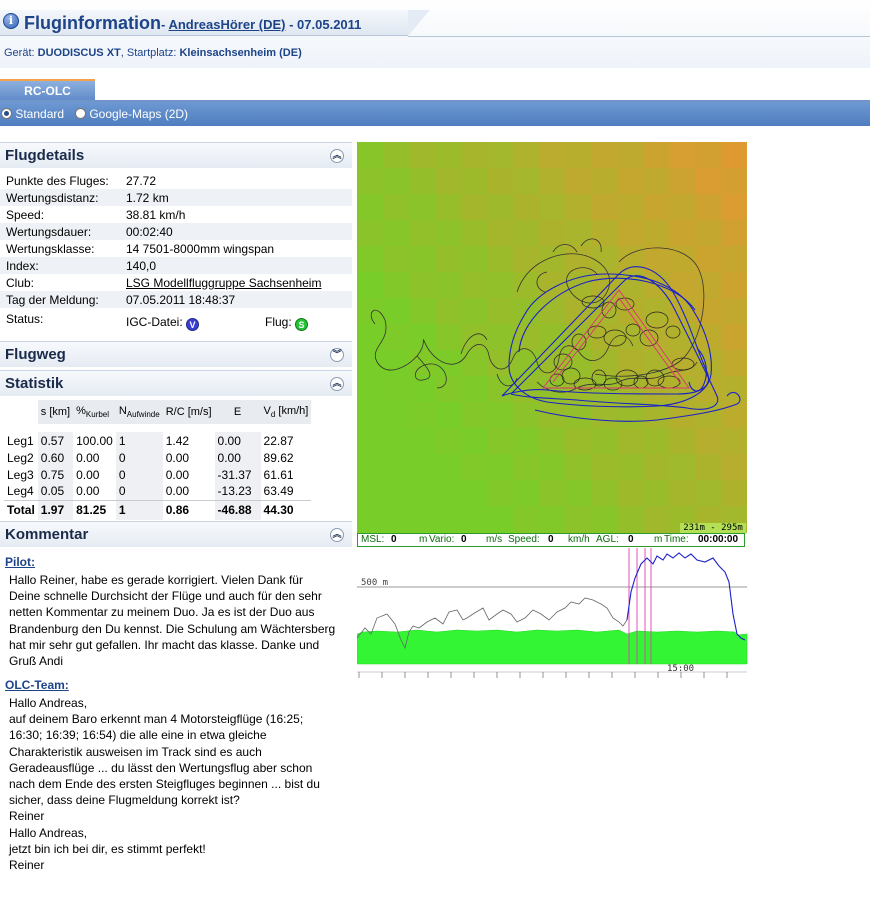  I want to click on flight-status-icon: S, so click(302, 324).